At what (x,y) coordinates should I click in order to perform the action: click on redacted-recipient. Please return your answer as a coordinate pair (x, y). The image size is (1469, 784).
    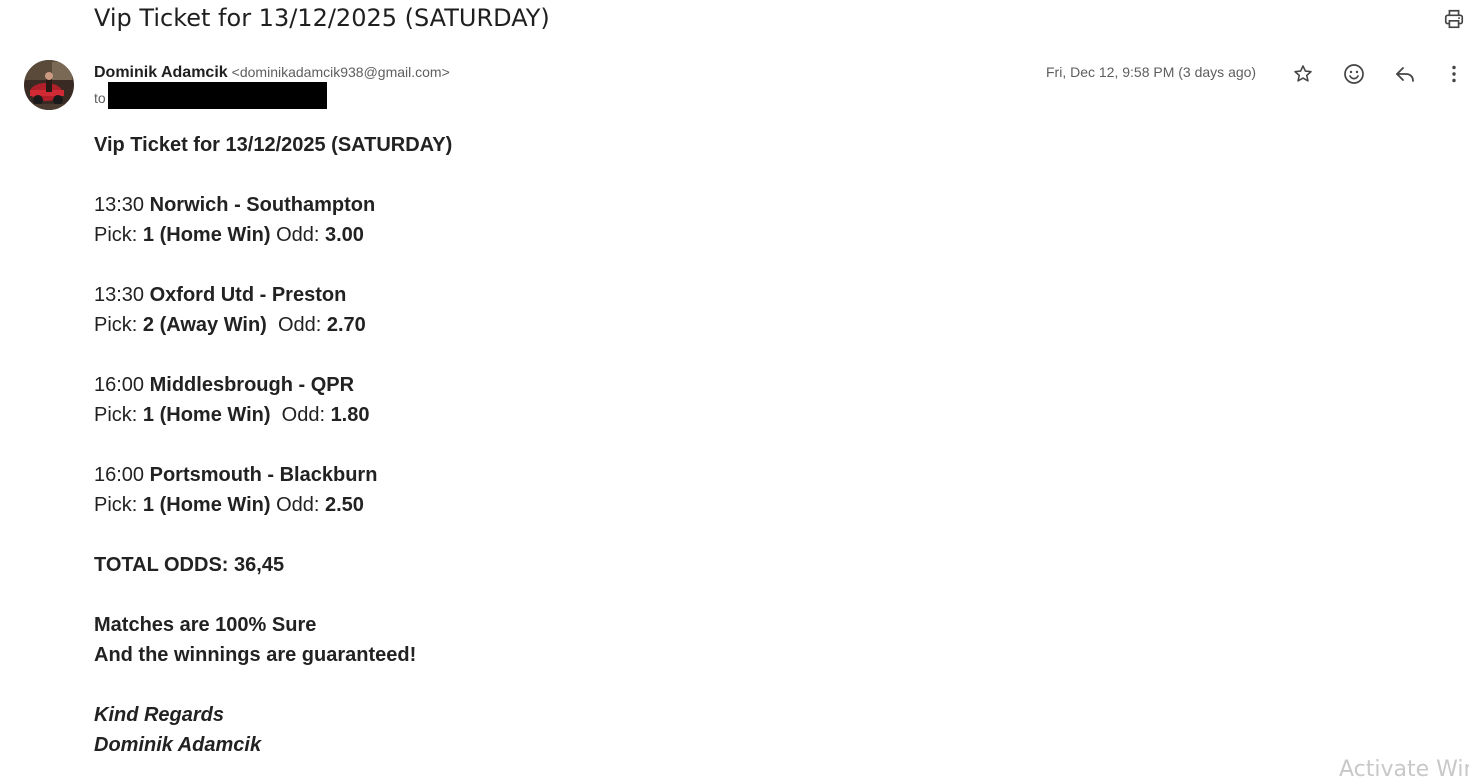
    Looking at the image, I should click on (217, 95).